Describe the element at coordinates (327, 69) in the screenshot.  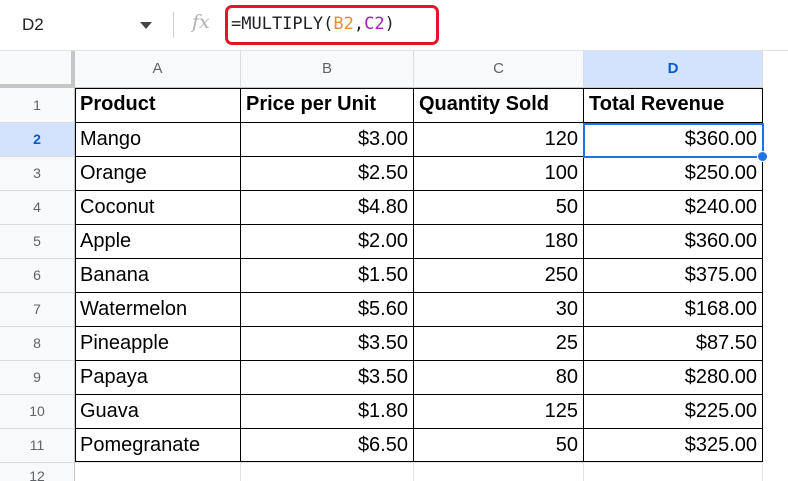
I see `column-header-b: B` at that location.